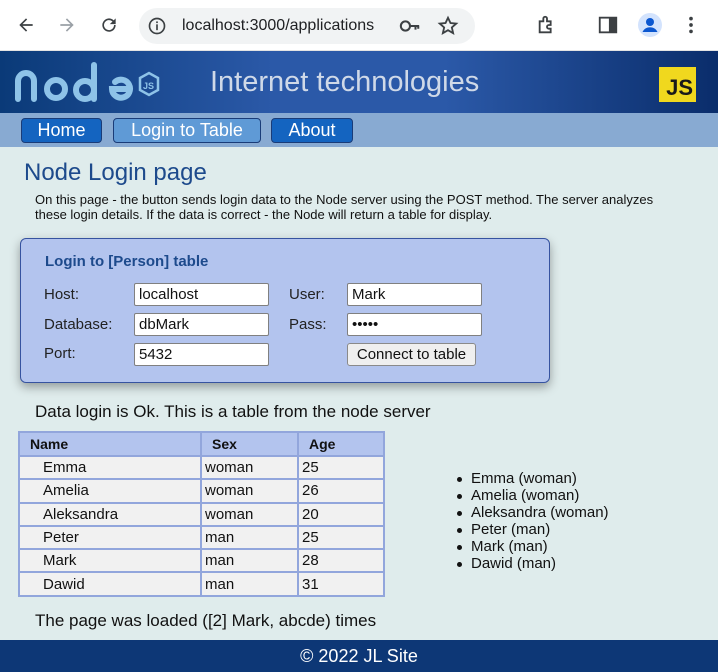 This screenshot has height=672, width=718. I want to click on star-icon, so click(448, 26).